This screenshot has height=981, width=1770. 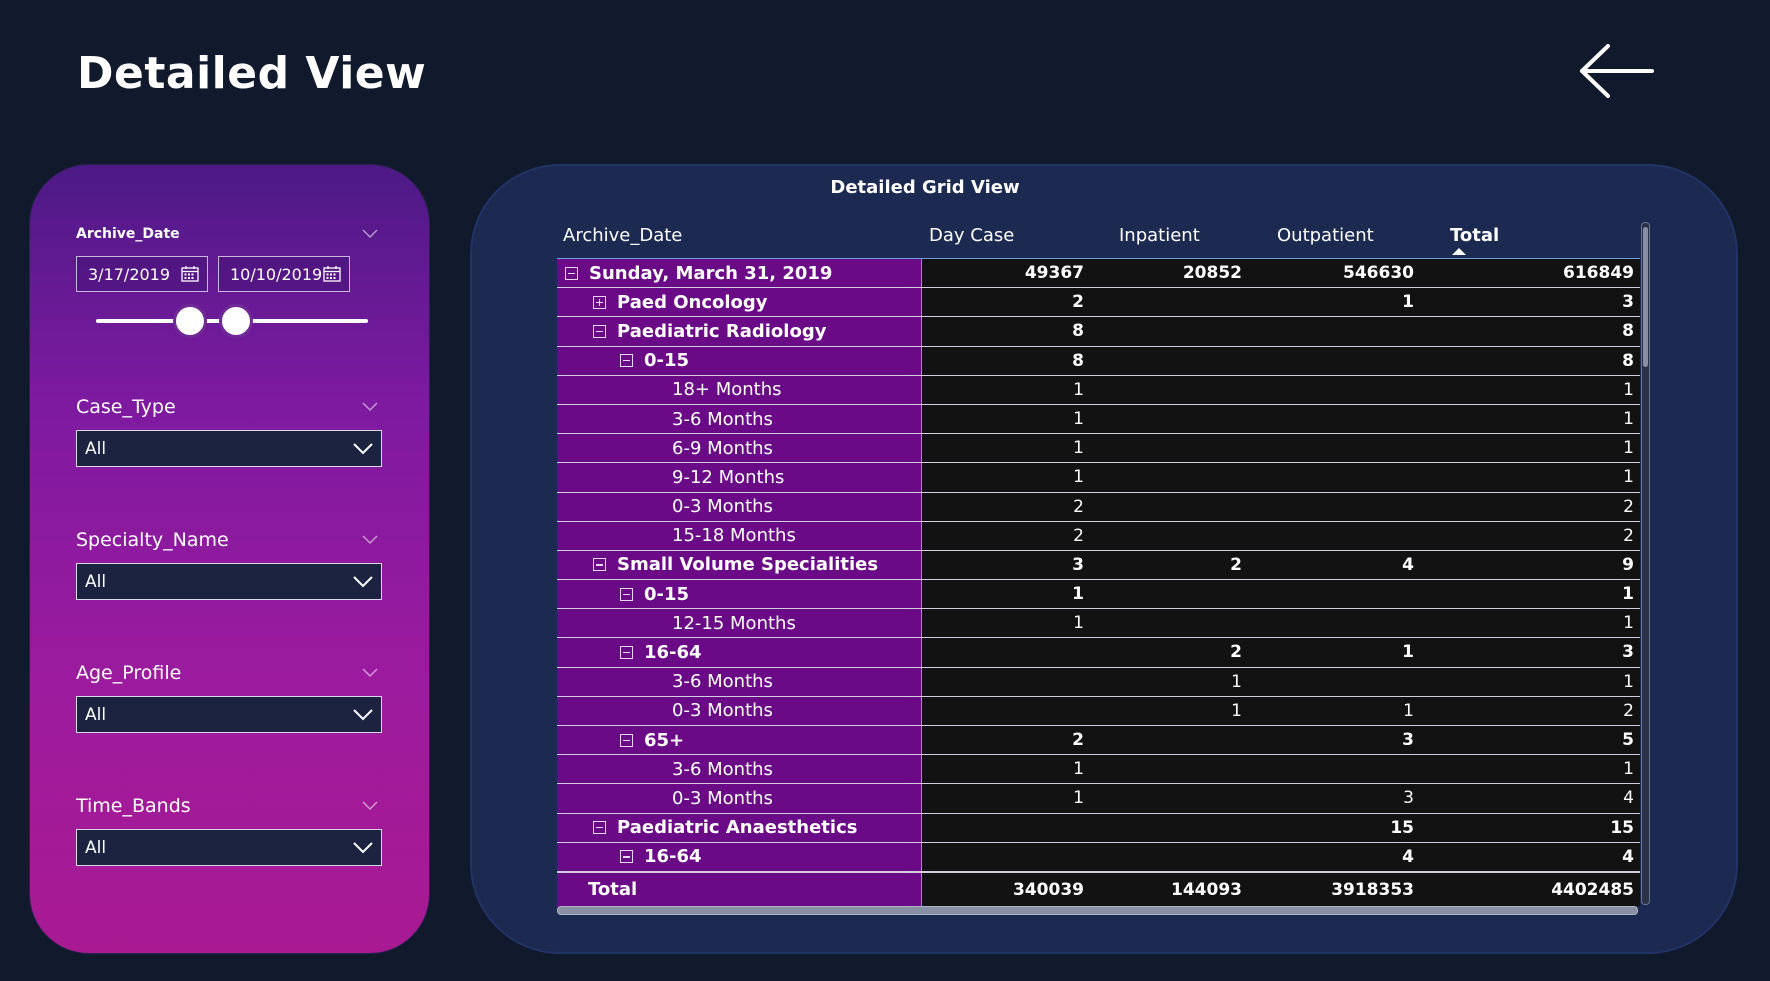 I want to click on vertical-scrollbar-thumb, so click(x=1645, y=297).